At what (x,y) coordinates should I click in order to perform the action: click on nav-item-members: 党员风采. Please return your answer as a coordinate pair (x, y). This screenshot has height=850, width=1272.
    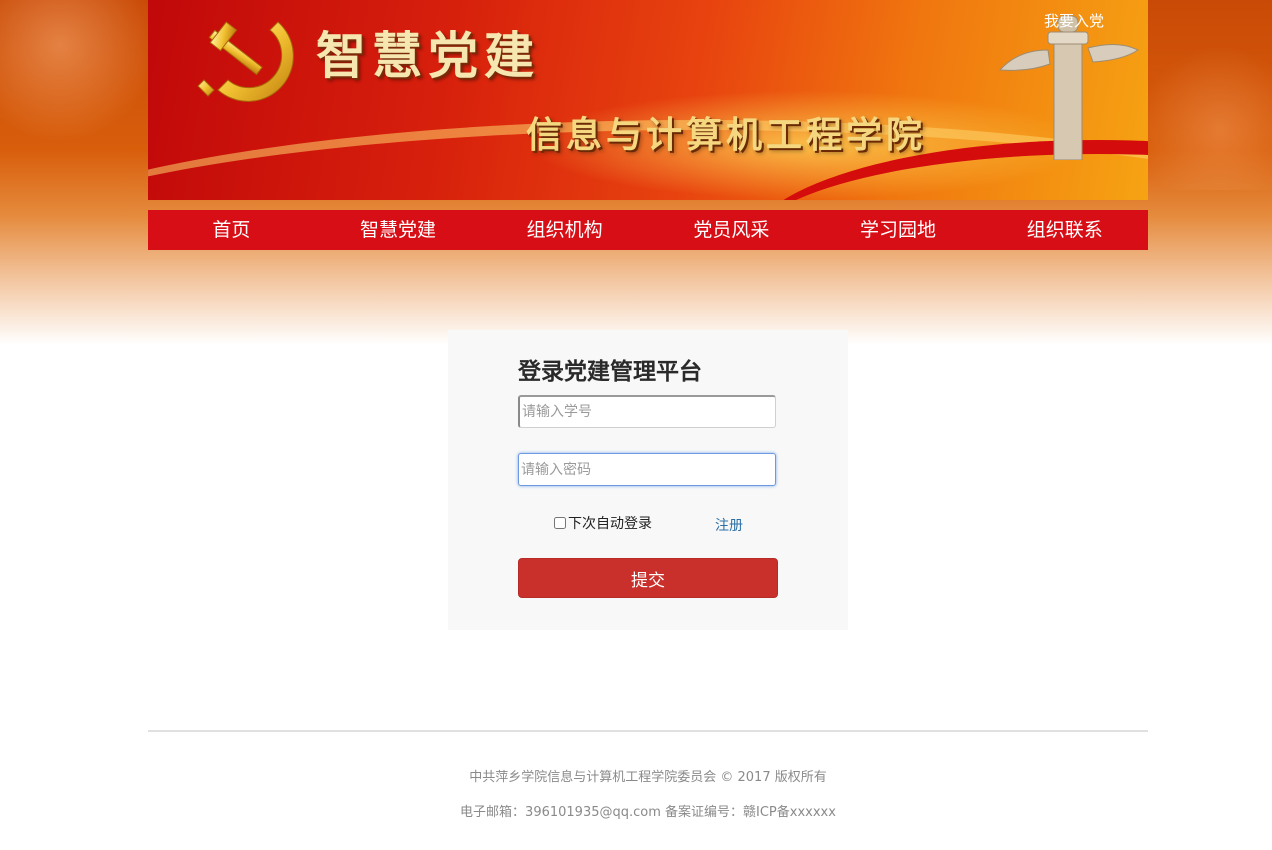
    Looking at the image, I should click on (731, 230).